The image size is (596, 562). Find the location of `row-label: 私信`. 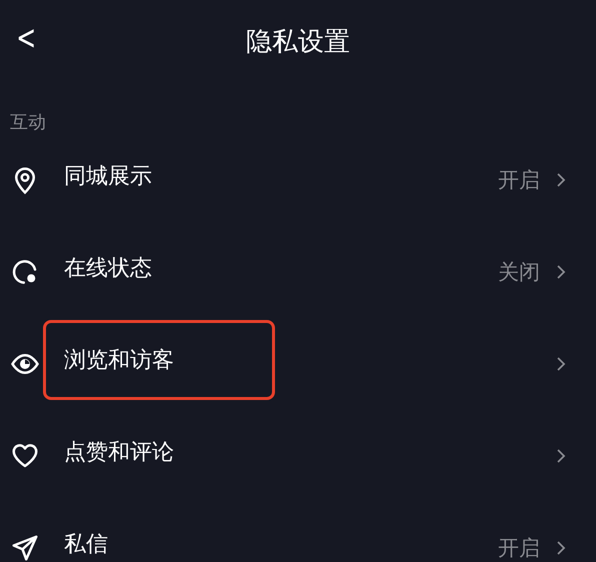

row-label: 私信 is located at coordinates (86, 544).